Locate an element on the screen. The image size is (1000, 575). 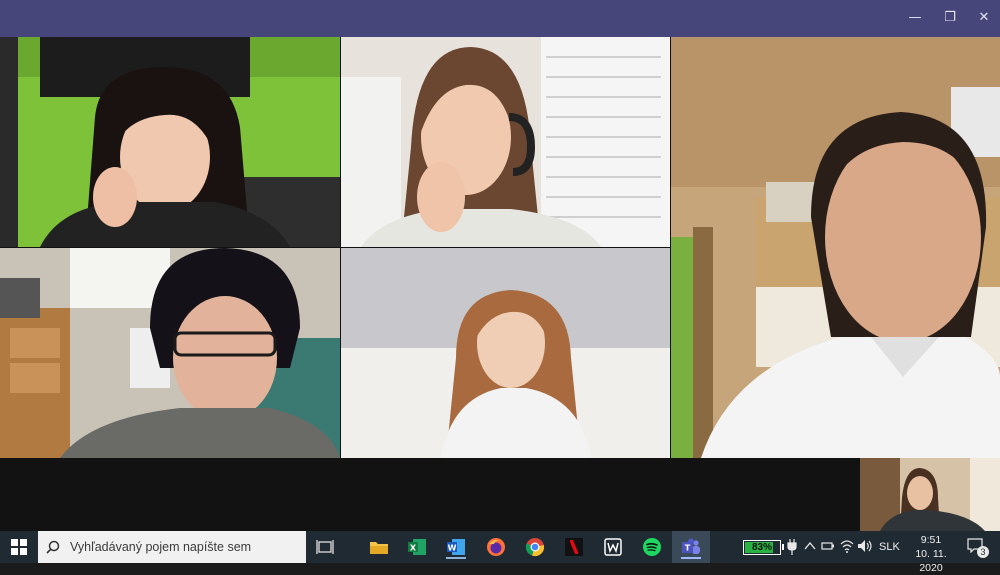
clock-date: 10. 11. 2020 is located at coordinates (931, 561).